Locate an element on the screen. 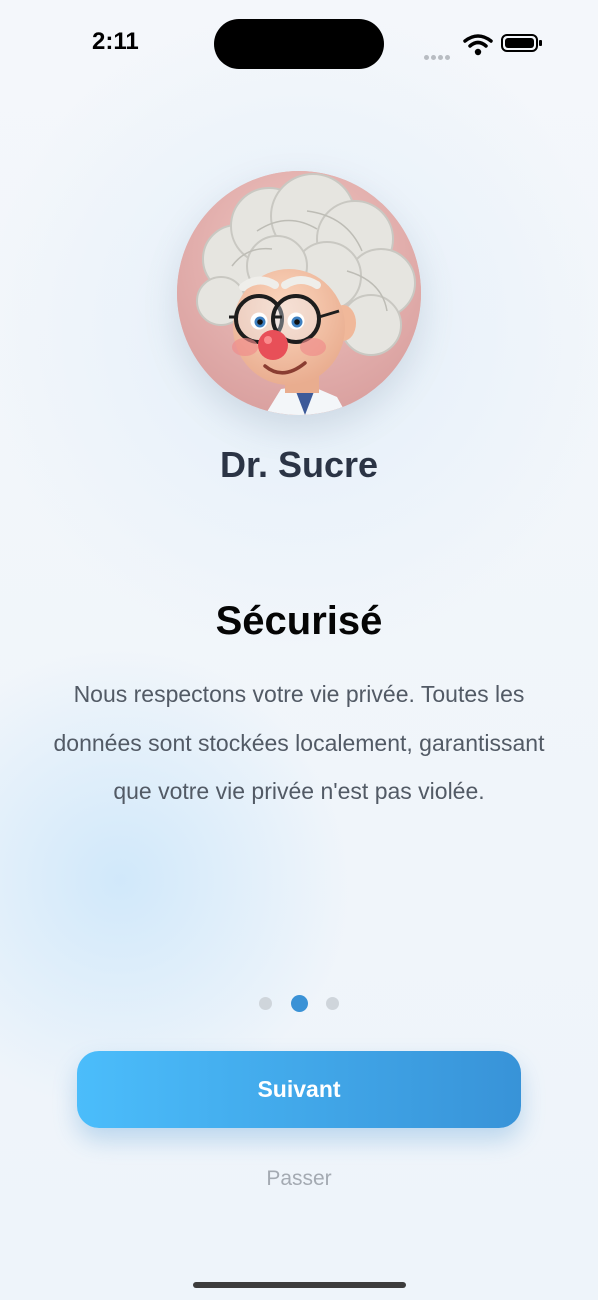  home-indicator is located at coordinates (299, 1285).